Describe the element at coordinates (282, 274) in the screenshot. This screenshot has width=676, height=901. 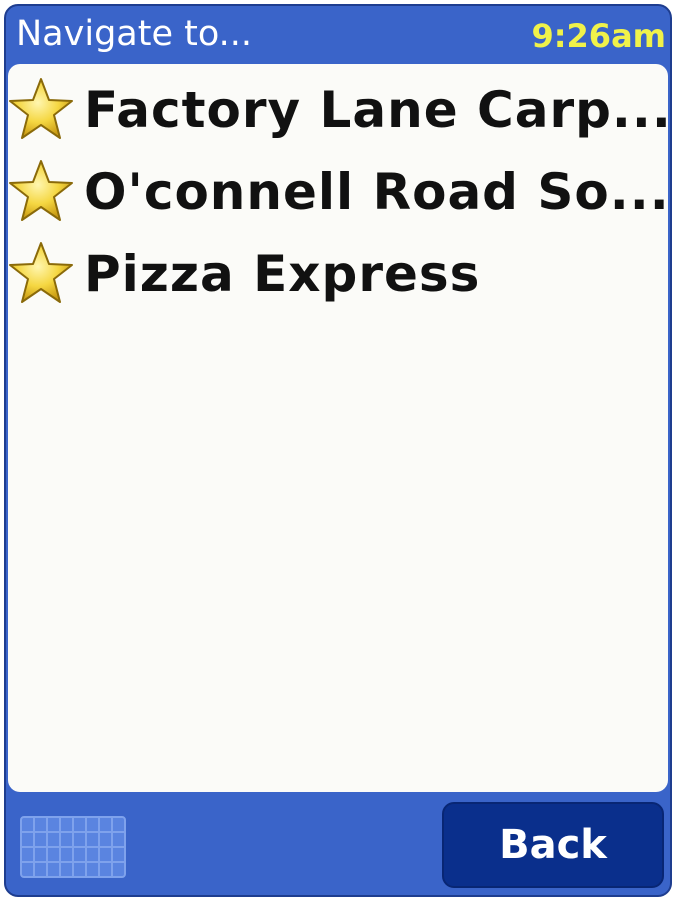
I see `list-item-label: Pizza Express` at that location.